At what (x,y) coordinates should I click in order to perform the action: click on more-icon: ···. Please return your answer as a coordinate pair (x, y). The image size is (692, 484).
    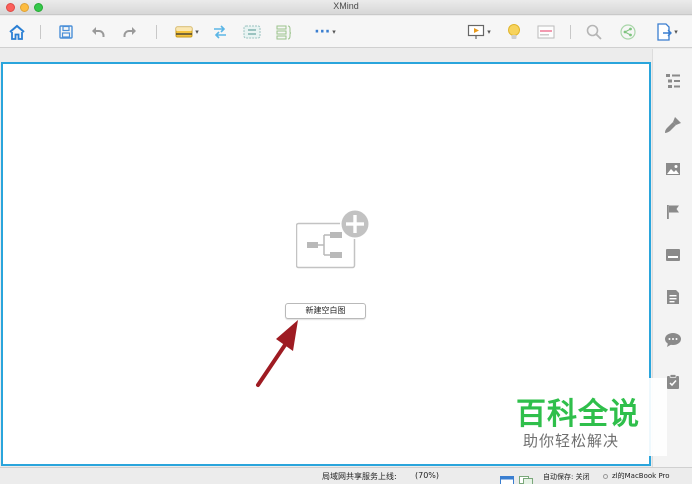
    Looking at the image, I should click on (322, 32).